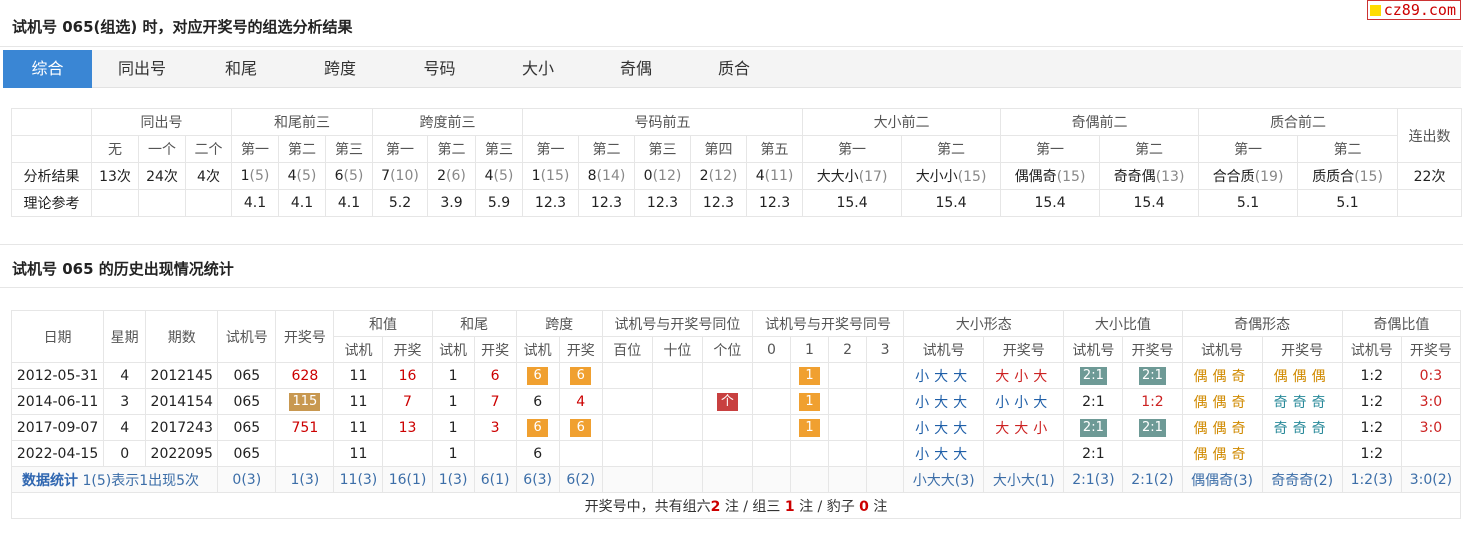 This screenshot has width=1463, height=537. What do you see at coordinates (47, 69) in the screenshot?
I see `tab-overview: 综合` at bounding box center [47, 69].